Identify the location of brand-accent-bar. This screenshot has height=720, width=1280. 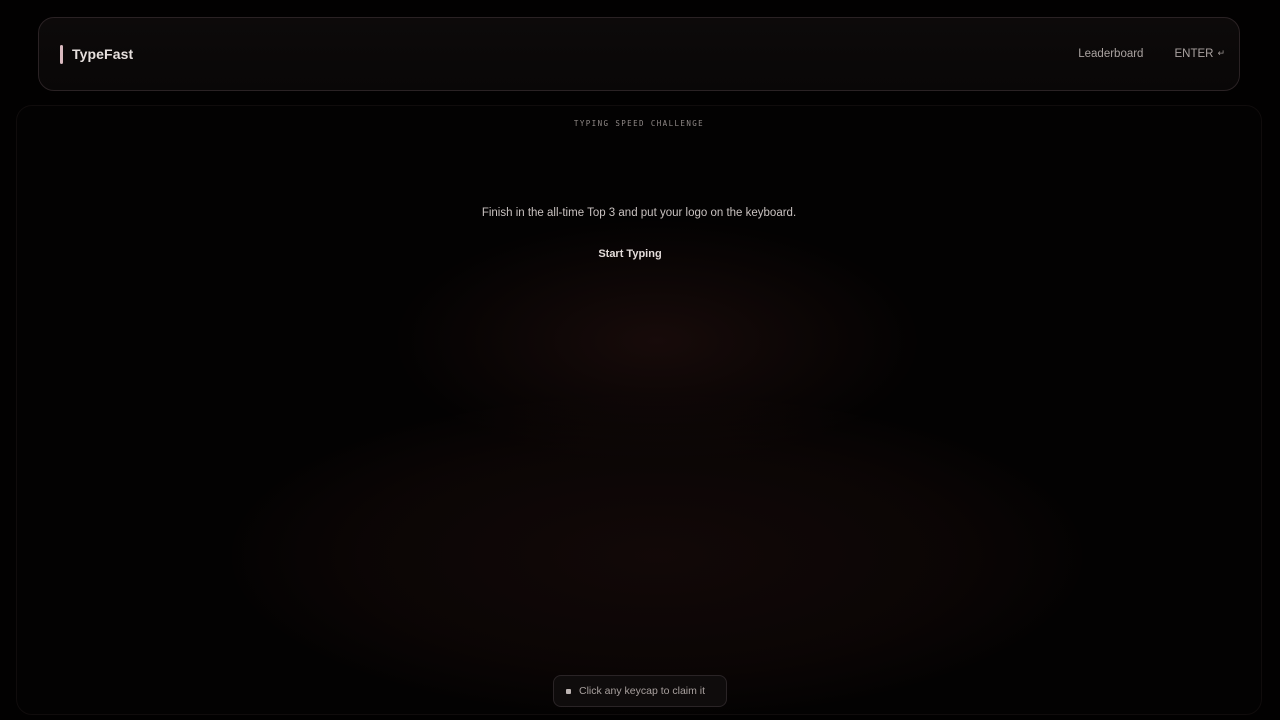
(61, 54).